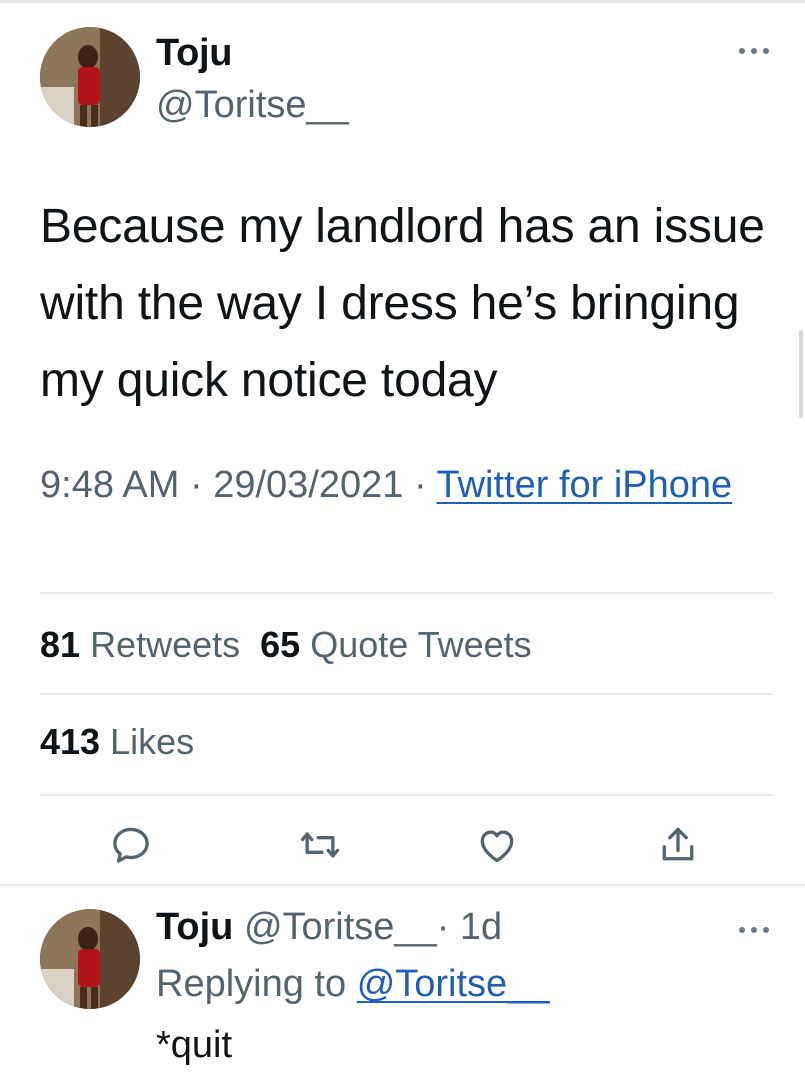 The height and width of the screenshot is (1080, 805). What do you see at coordinates (251, 984) in the screenshot?
I see `replying-to-label: Replying to` at bounding box center [251, 984].